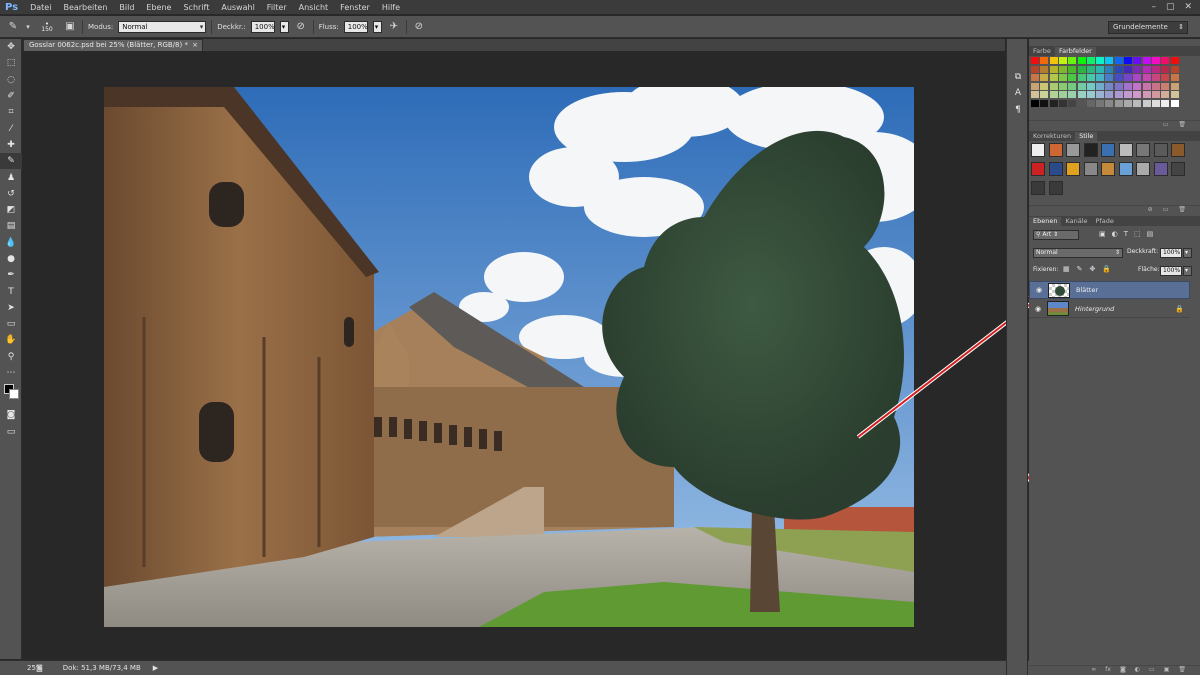 This screenshot has height=675, width=1200. Describe the element at coordinates (13, 27) in the screenshot. I see `brush-tool-preset-icon: ✎` at that location.